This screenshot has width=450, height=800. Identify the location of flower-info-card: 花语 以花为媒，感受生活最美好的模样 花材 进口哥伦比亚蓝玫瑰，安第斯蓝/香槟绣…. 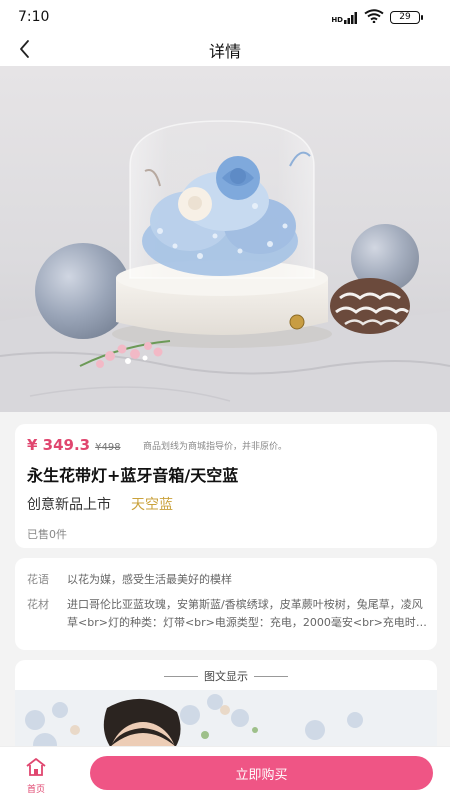
(226, 604).